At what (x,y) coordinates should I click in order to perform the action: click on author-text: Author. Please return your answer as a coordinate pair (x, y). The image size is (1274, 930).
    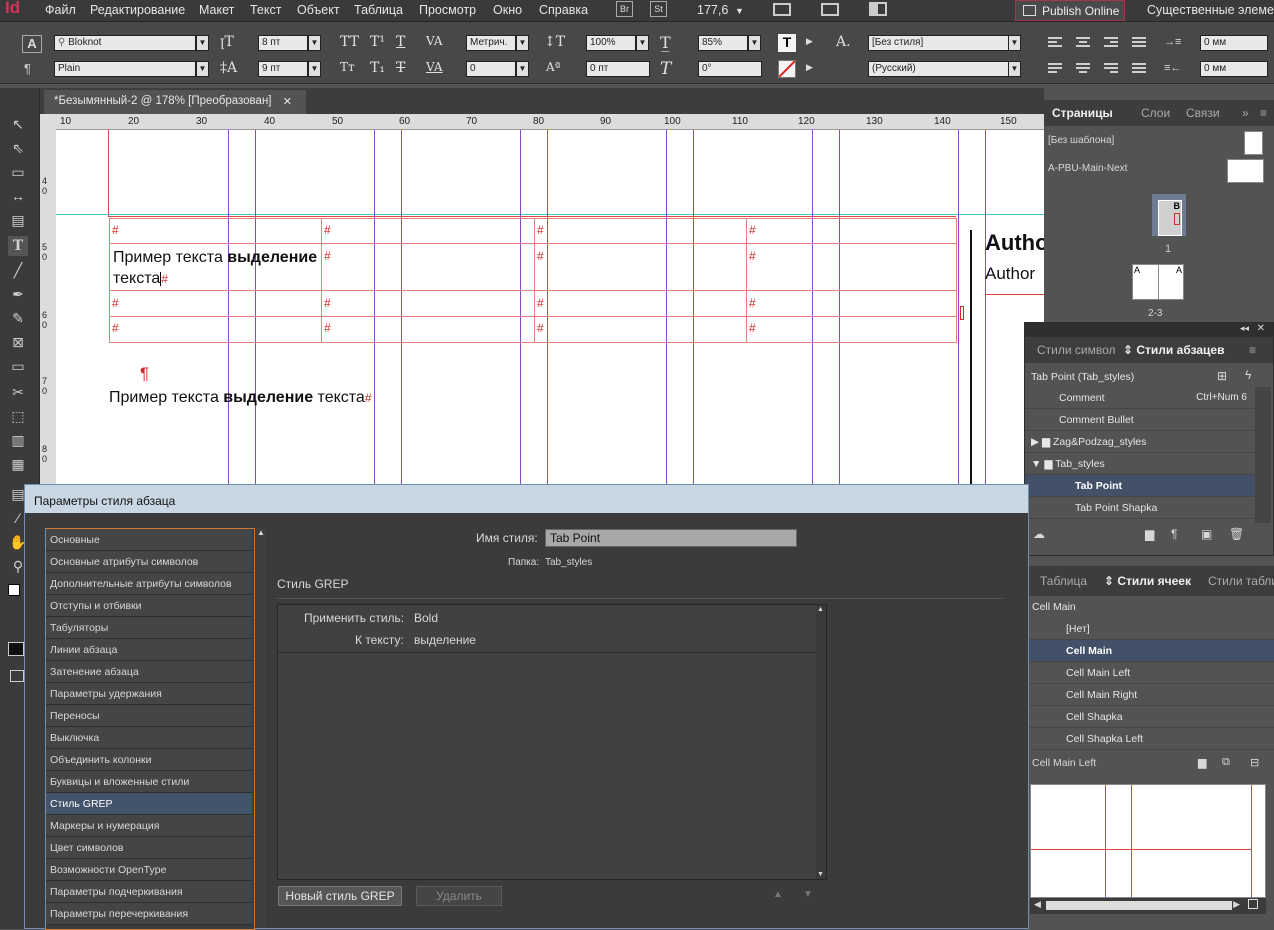
    Looking at the image, I should click on (1010, 274).